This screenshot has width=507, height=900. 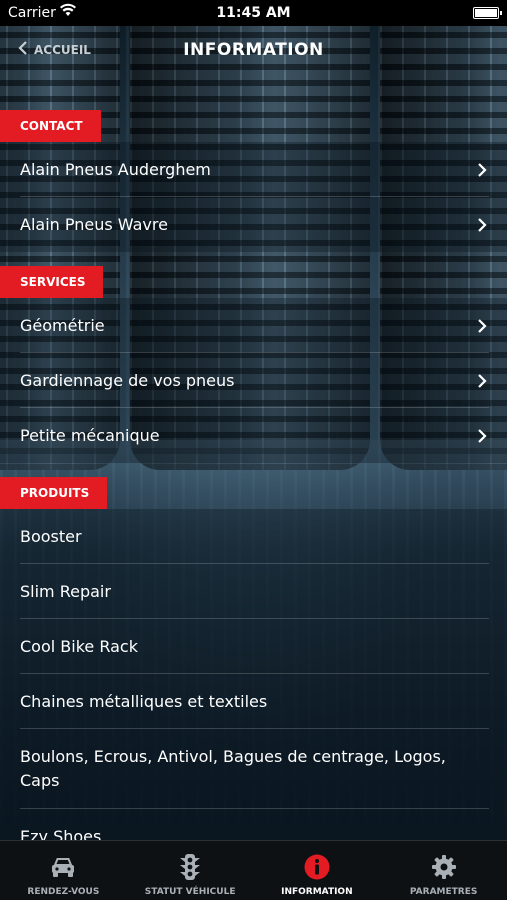 I want to click on tab-statut-vehicule: STATUT VÉHICULE, so click(x=190, y=870).